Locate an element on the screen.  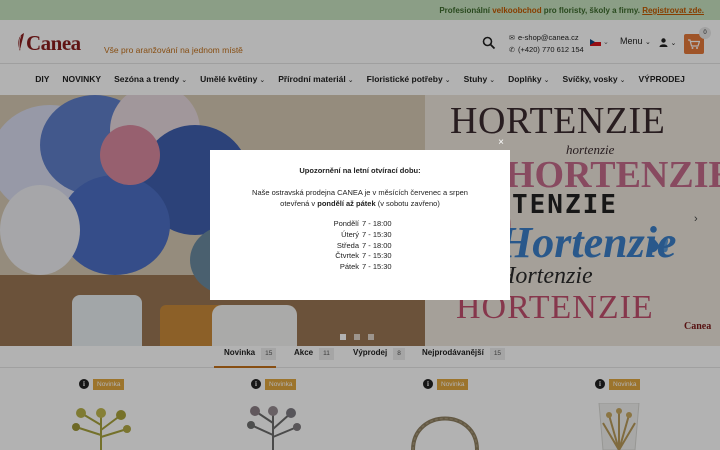
hours-row: Čtvrtek 7 - 15:30 is located at coordinates (363, 256).